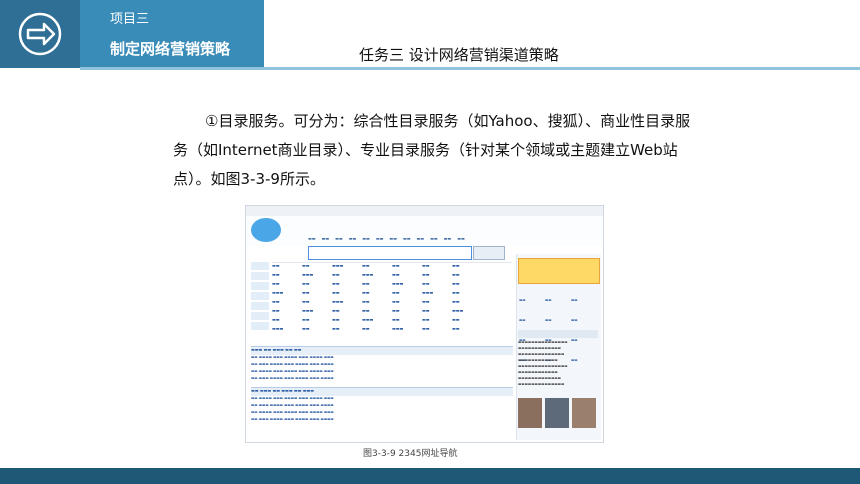  I want to click on chapter-title: 制定网络营销策略, so click(170, 49).